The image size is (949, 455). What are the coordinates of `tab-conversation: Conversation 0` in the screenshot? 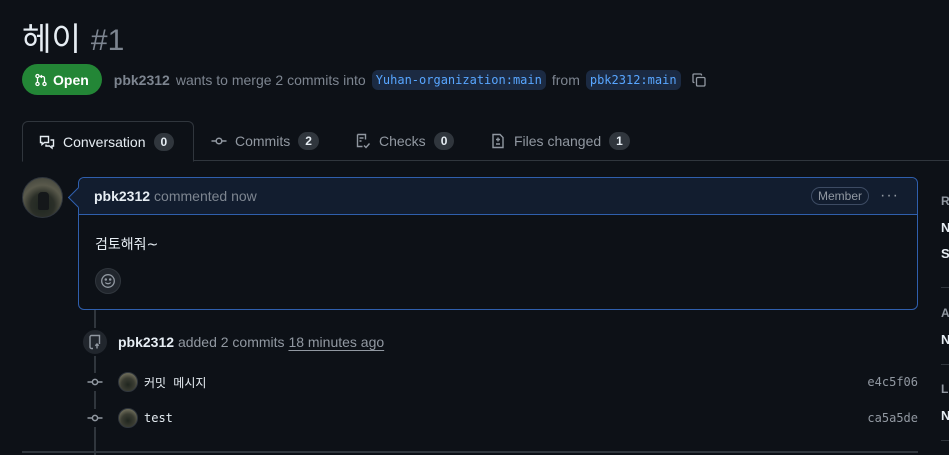 It's located at (108, 141).